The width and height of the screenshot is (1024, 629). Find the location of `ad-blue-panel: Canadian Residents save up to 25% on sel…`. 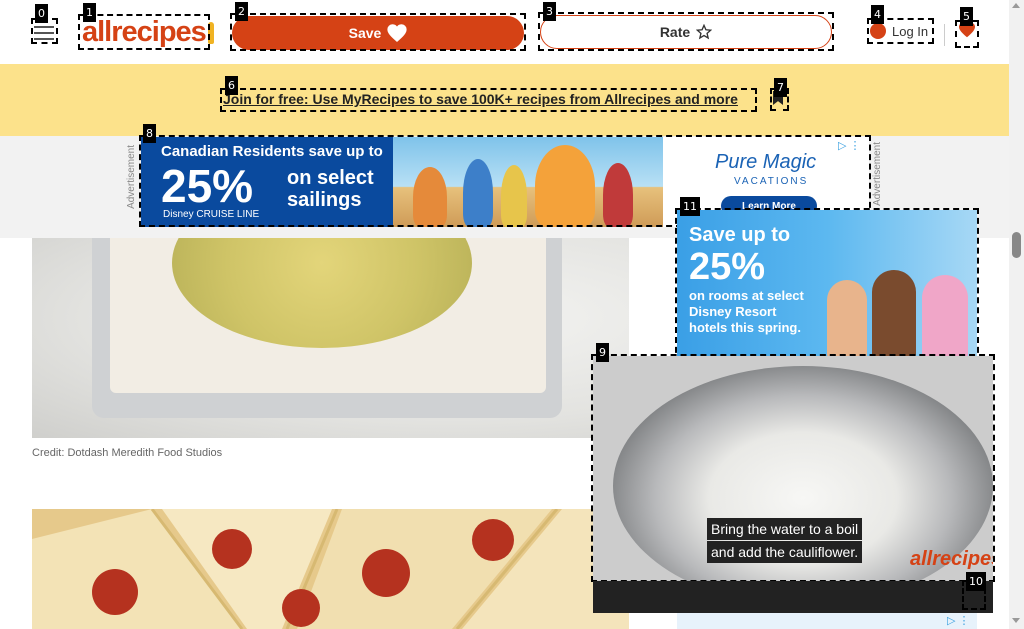

ad-blue-panel: Canadian Residents save up to 25% on sel… is located at coordinates (267, 182).